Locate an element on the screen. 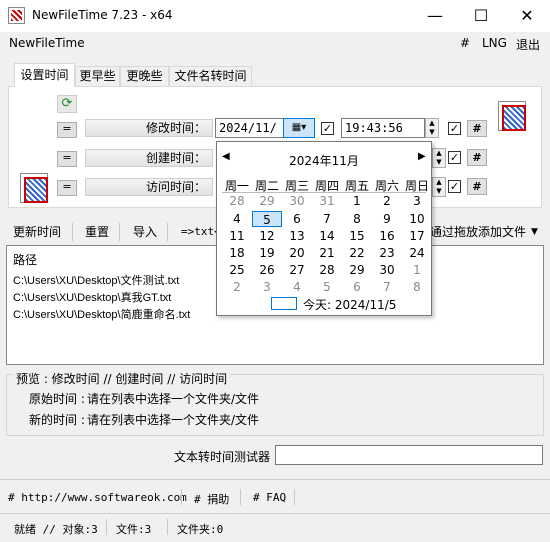 The width and height of the screenshot is (550, 542). calendar-day: 11 is located at coordinates (237, 236).